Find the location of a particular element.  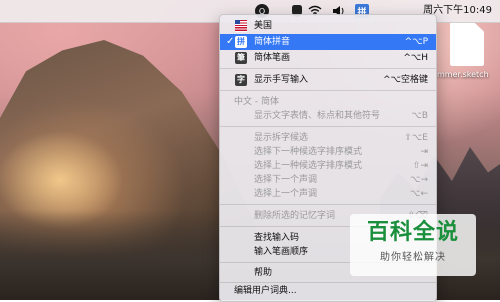

menu-item-us: 美国 is located at coordinates (328, 26).